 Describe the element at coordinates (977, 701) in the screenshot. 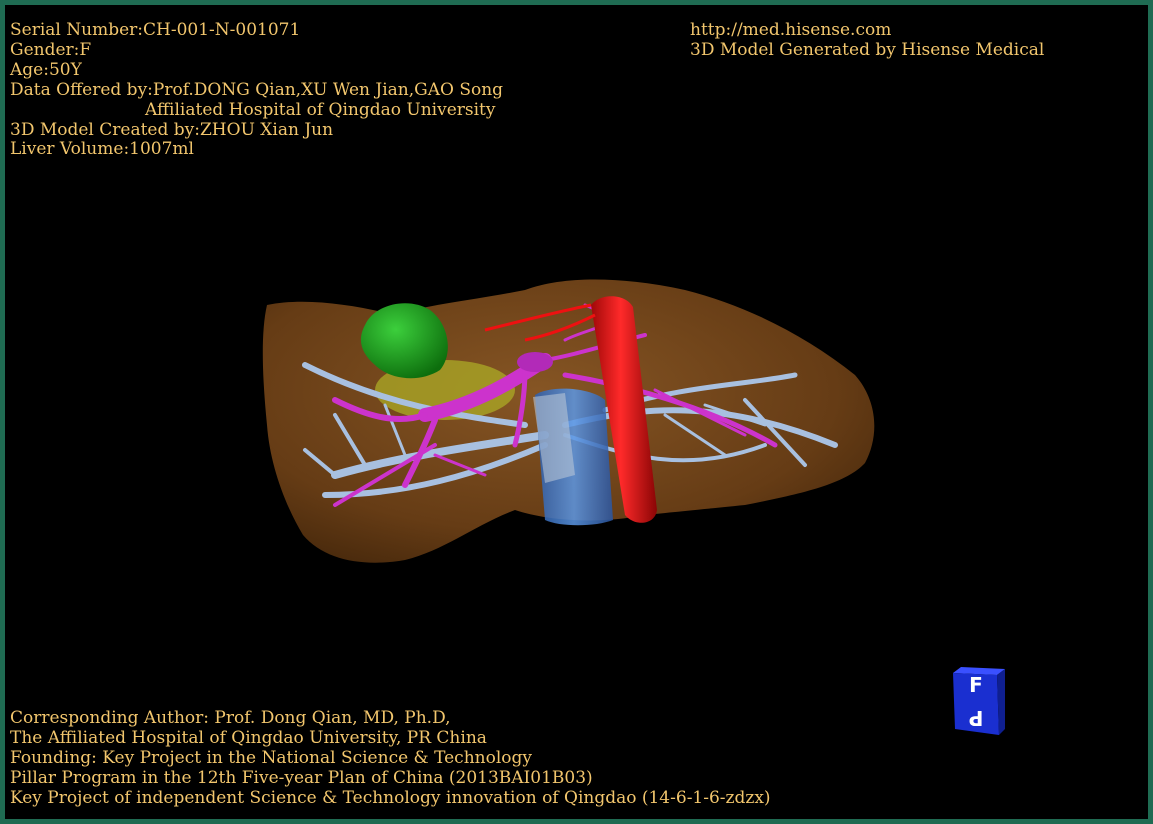

I see `orientation-cube: F P` at that location.